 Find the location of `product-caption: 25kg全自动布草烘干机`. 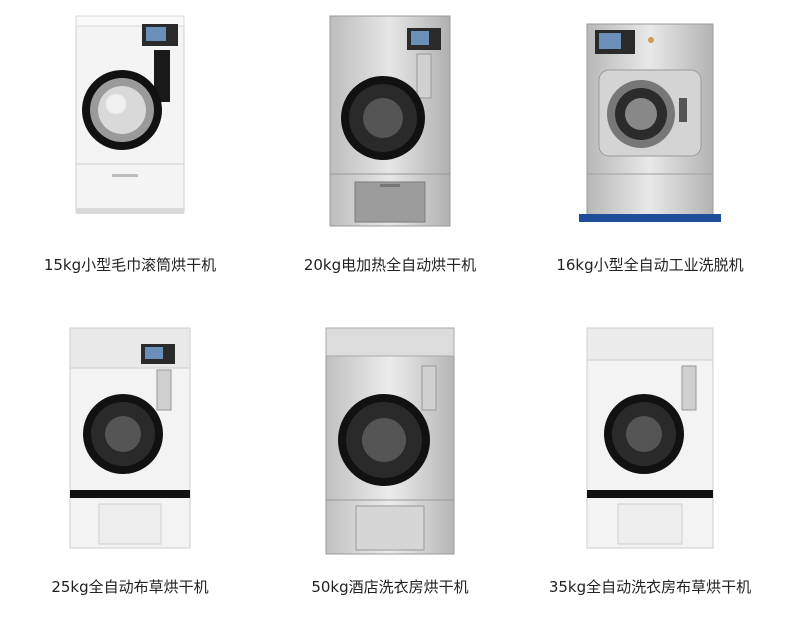

product-caption: 25kg全自动布草烘干机 is located at coordinates (130, 586).